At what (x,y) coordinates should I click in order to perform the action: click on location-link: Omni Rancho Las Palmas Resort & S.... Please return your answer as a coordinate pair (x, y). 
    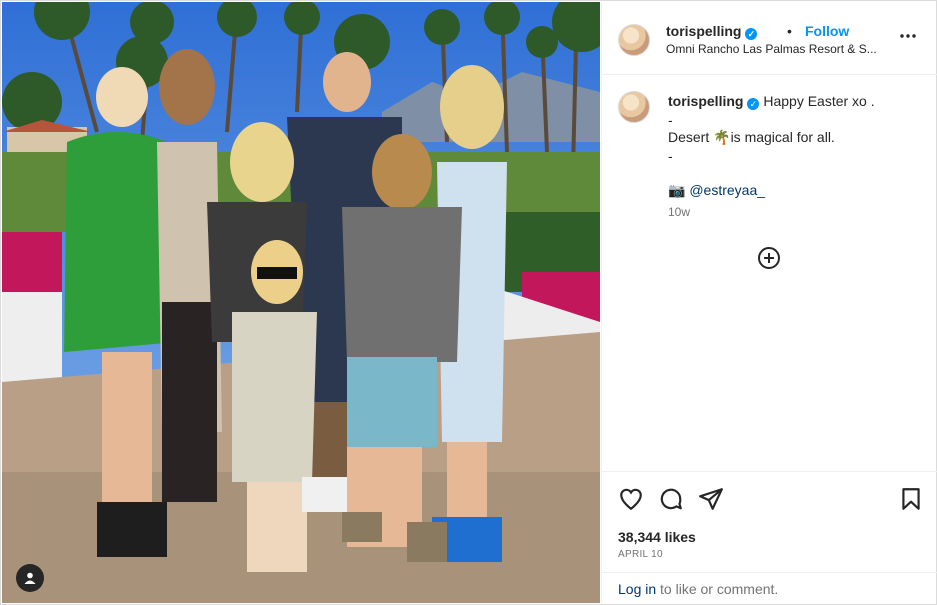
    Looking at the image, I should click on (776, 49).